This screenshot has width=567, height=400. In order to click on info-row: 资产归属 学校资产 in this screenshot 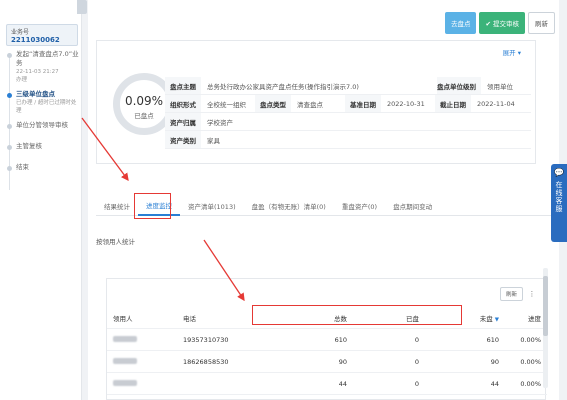, I will do `click(348, 122)`.